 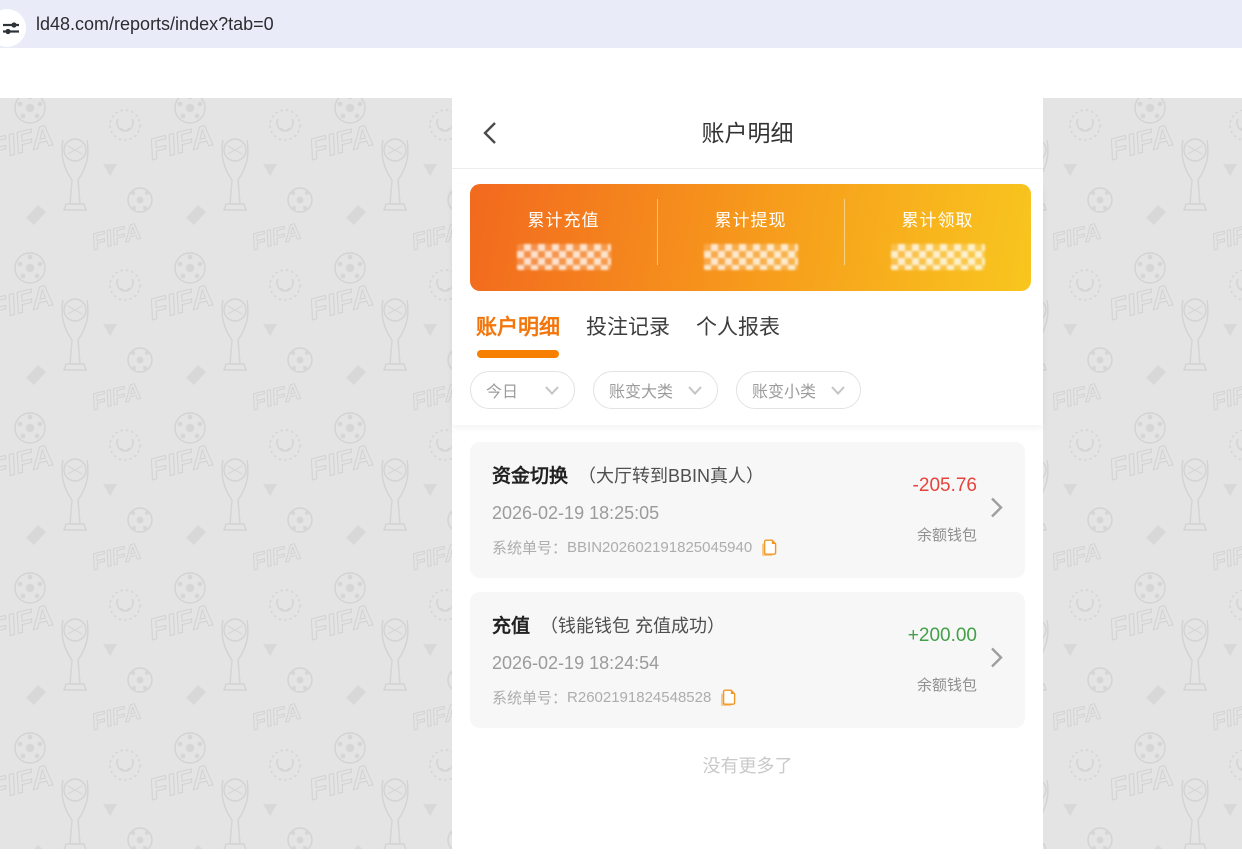 I want to click on txn-type: 充值, so click(x=511, y=626).